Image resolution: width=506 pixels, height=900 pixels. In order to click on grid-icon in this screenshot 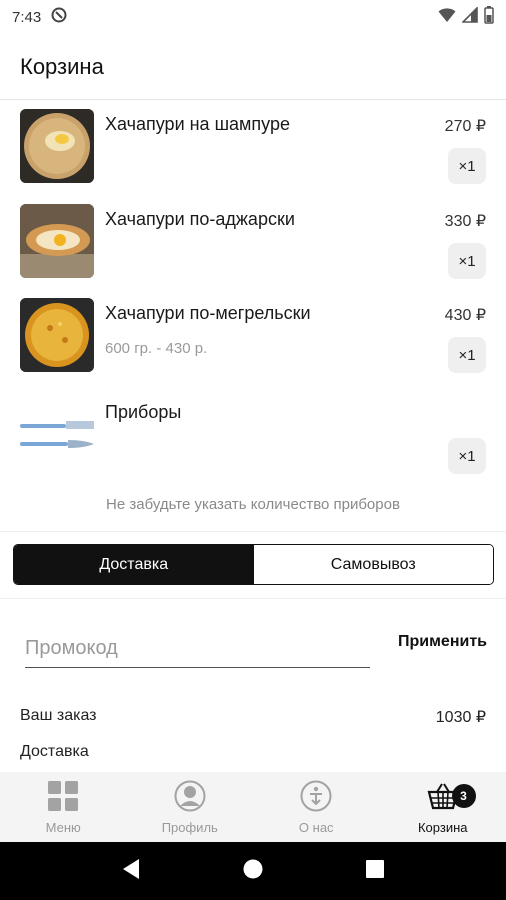, I will do `click(63, 798)`.